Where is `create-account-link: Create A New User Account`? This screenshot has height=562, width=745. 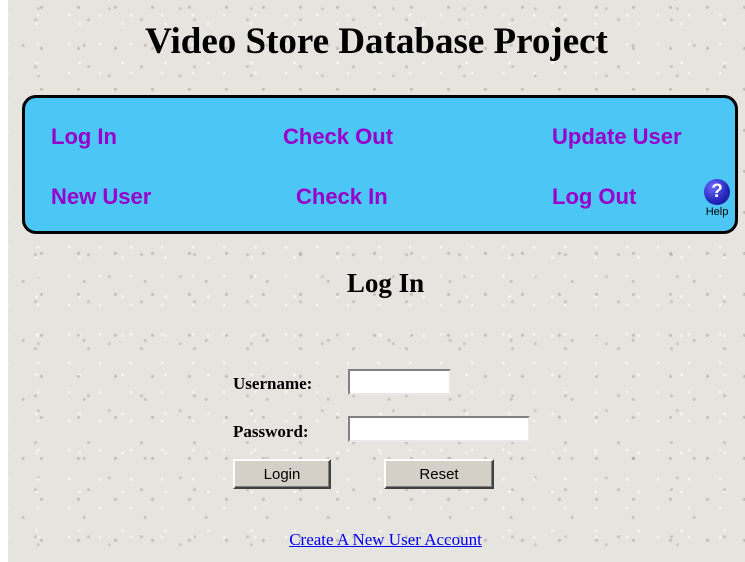
create-account-link: Create A New User Account is located at coordinates (385, 539).